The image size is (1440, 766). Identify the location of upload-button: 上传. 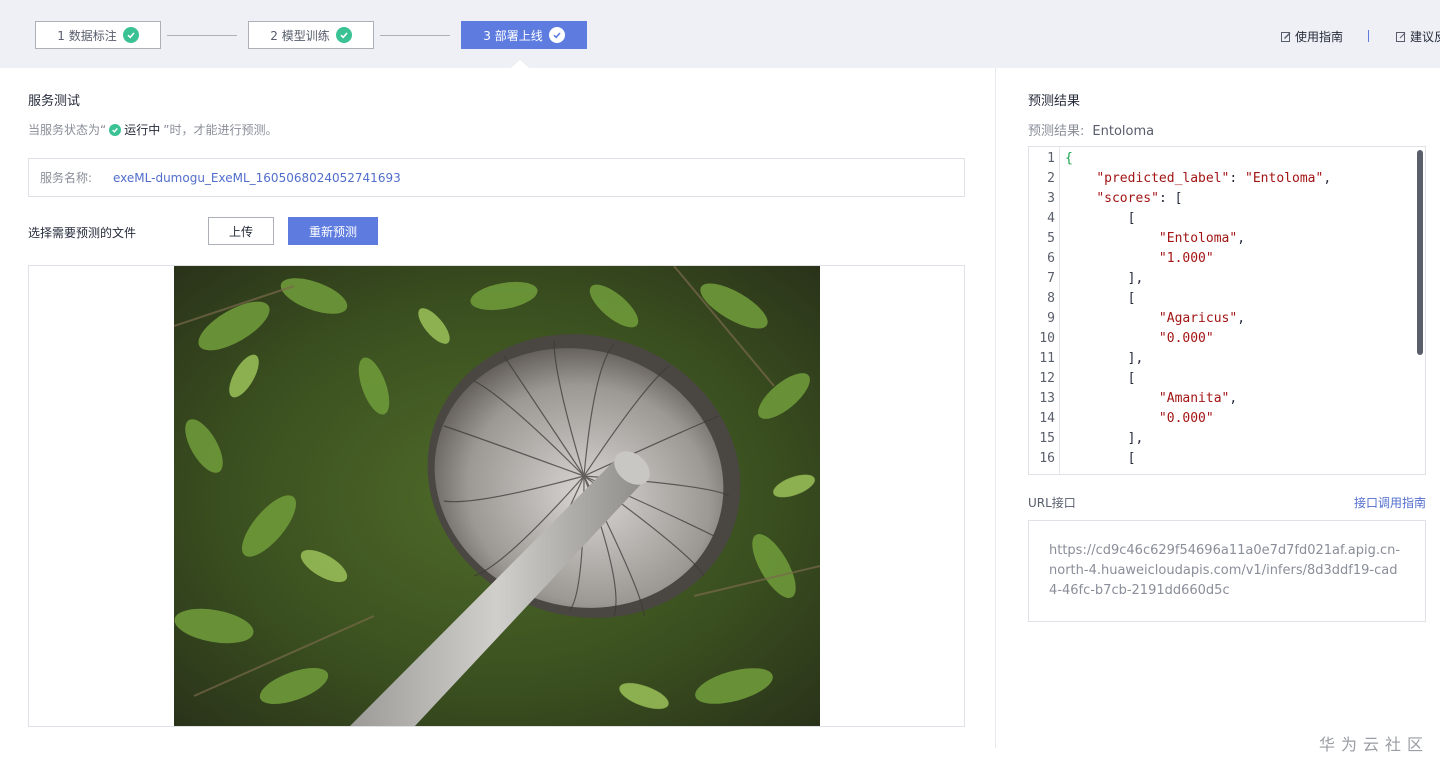
(241, 231).